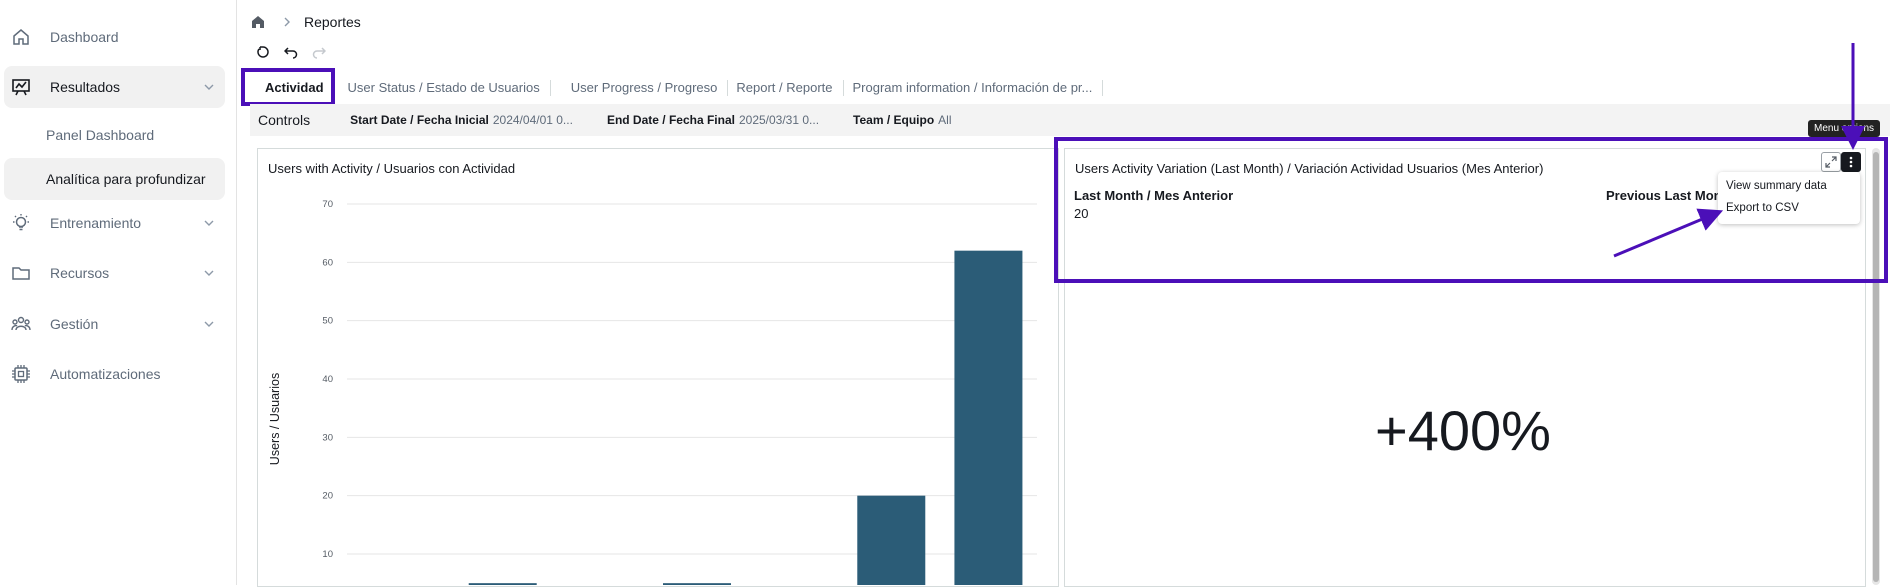  I want to click on breadcrumb-current: Reportes, so click(332, 22).